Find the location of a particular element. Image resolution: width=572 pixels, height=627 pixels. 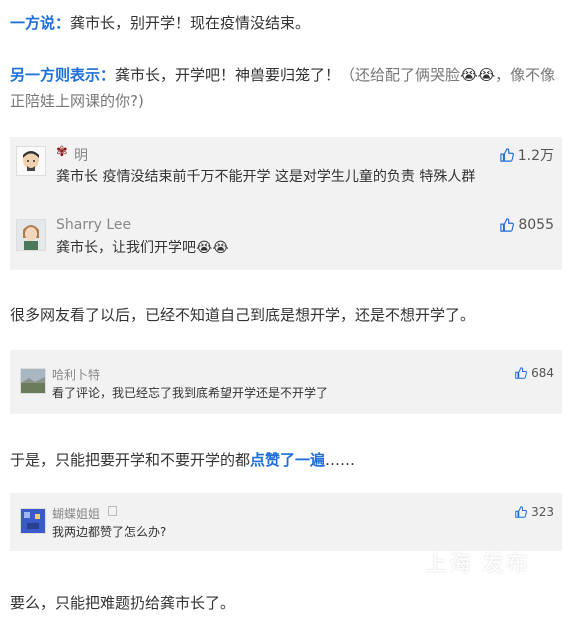

paragraph-last: 要么，只能把难题扔给龚市长了。 is located at coordinates (123, 603).